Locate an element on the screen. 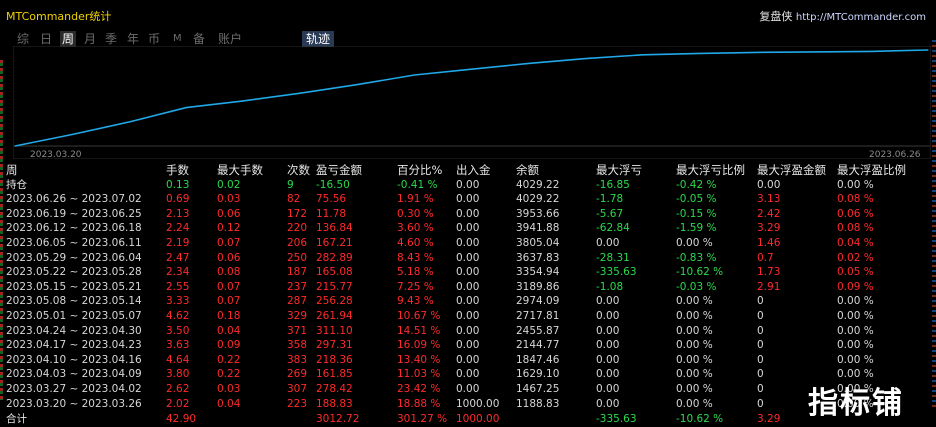  pct-cell: 0.30 % is located at coordinates (415, 213).